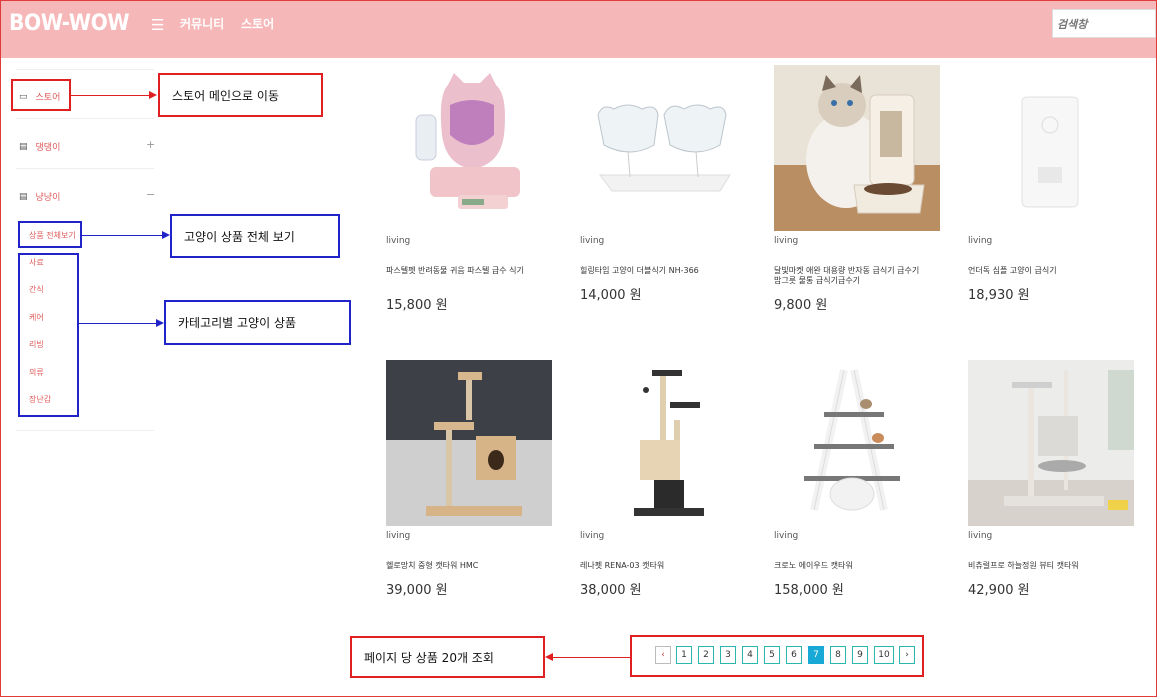 This screenshot has width=1157, height=697. Describe the element at coordinates (706, 655) in the screenshot. I see `pagination-page: 2` at that location.